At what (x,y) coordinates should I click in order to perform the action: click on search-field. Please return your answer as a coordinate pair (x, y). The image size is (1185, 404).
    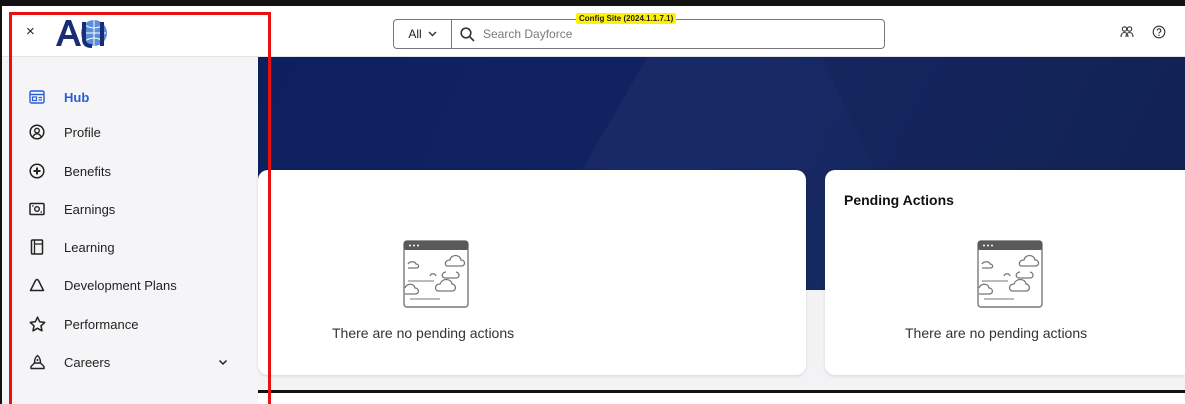
    Looking at the image, I should click on (668, 34).